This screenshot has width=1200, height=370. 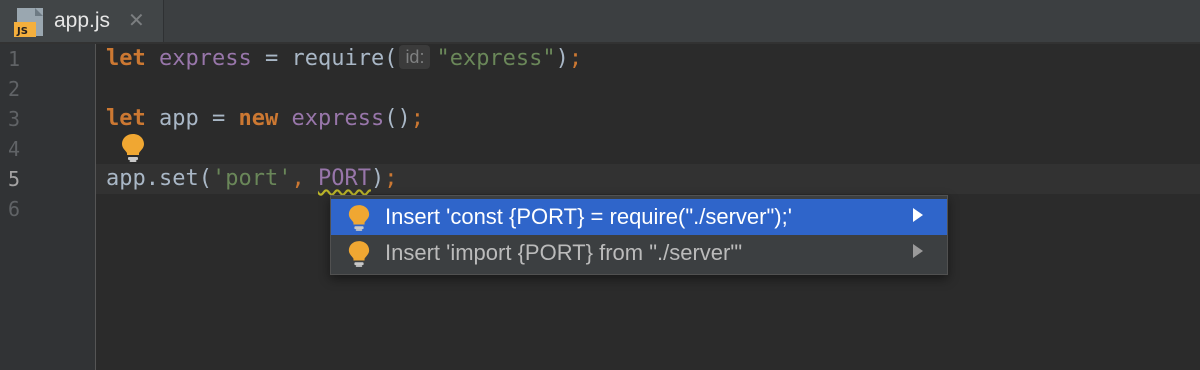 What do you see at coordinates (258, 118) in the screenshot?
I see `keyword: new` at bounding box center [258, 118].